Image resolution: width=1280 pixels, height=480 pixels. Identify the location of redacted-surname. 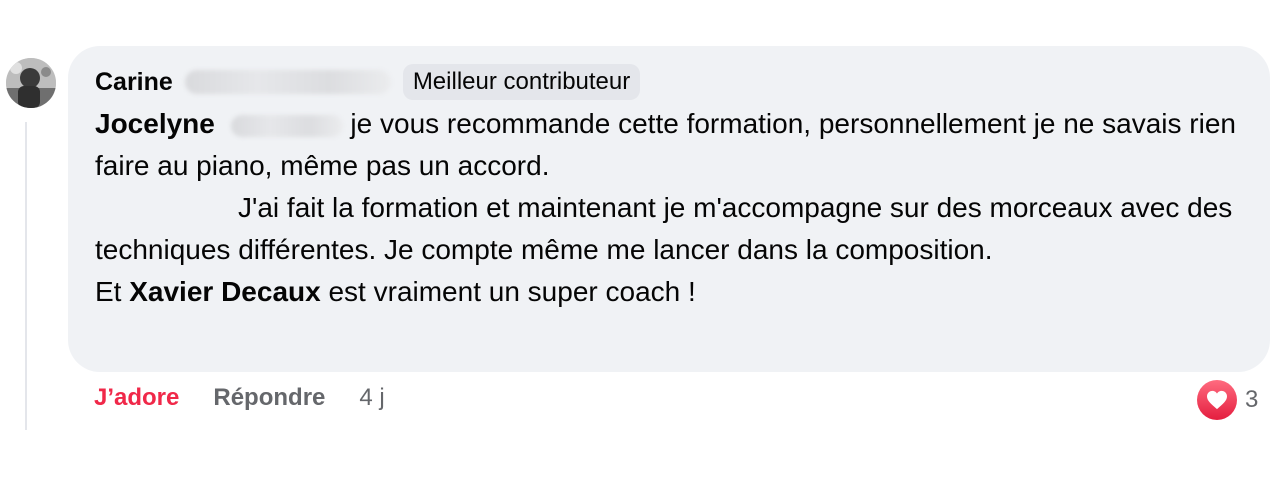
(287, 82).